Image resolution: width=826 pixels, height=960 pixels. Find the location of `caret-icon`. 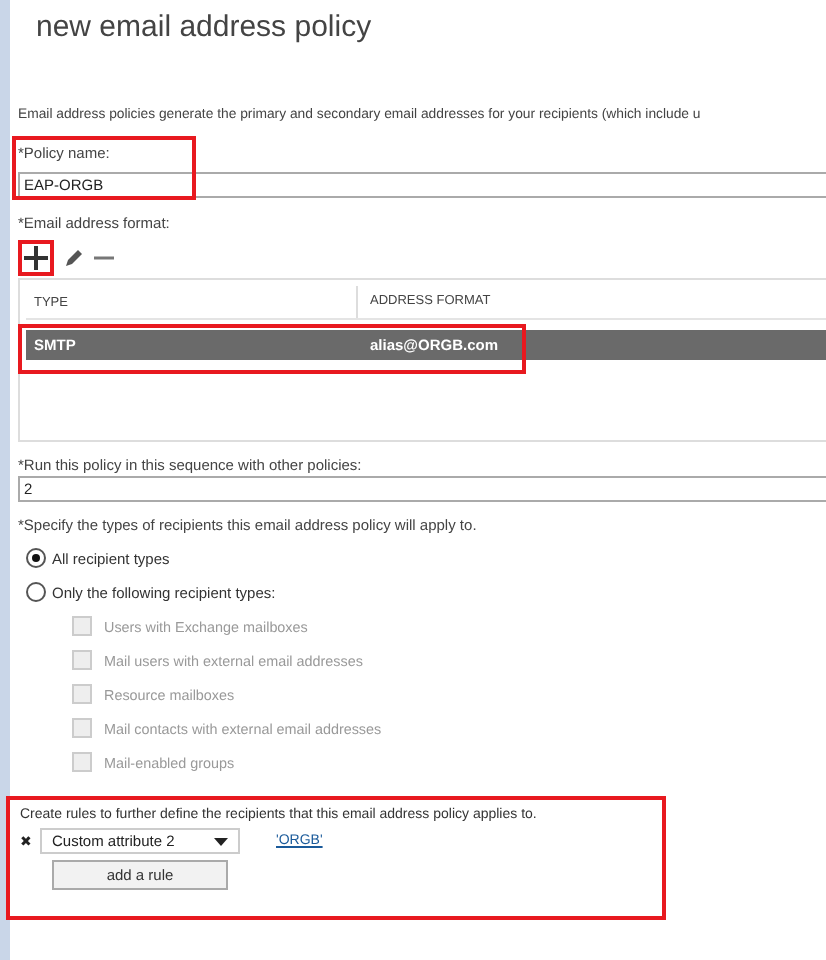

caret-icon is located at coordinates (221, 841).